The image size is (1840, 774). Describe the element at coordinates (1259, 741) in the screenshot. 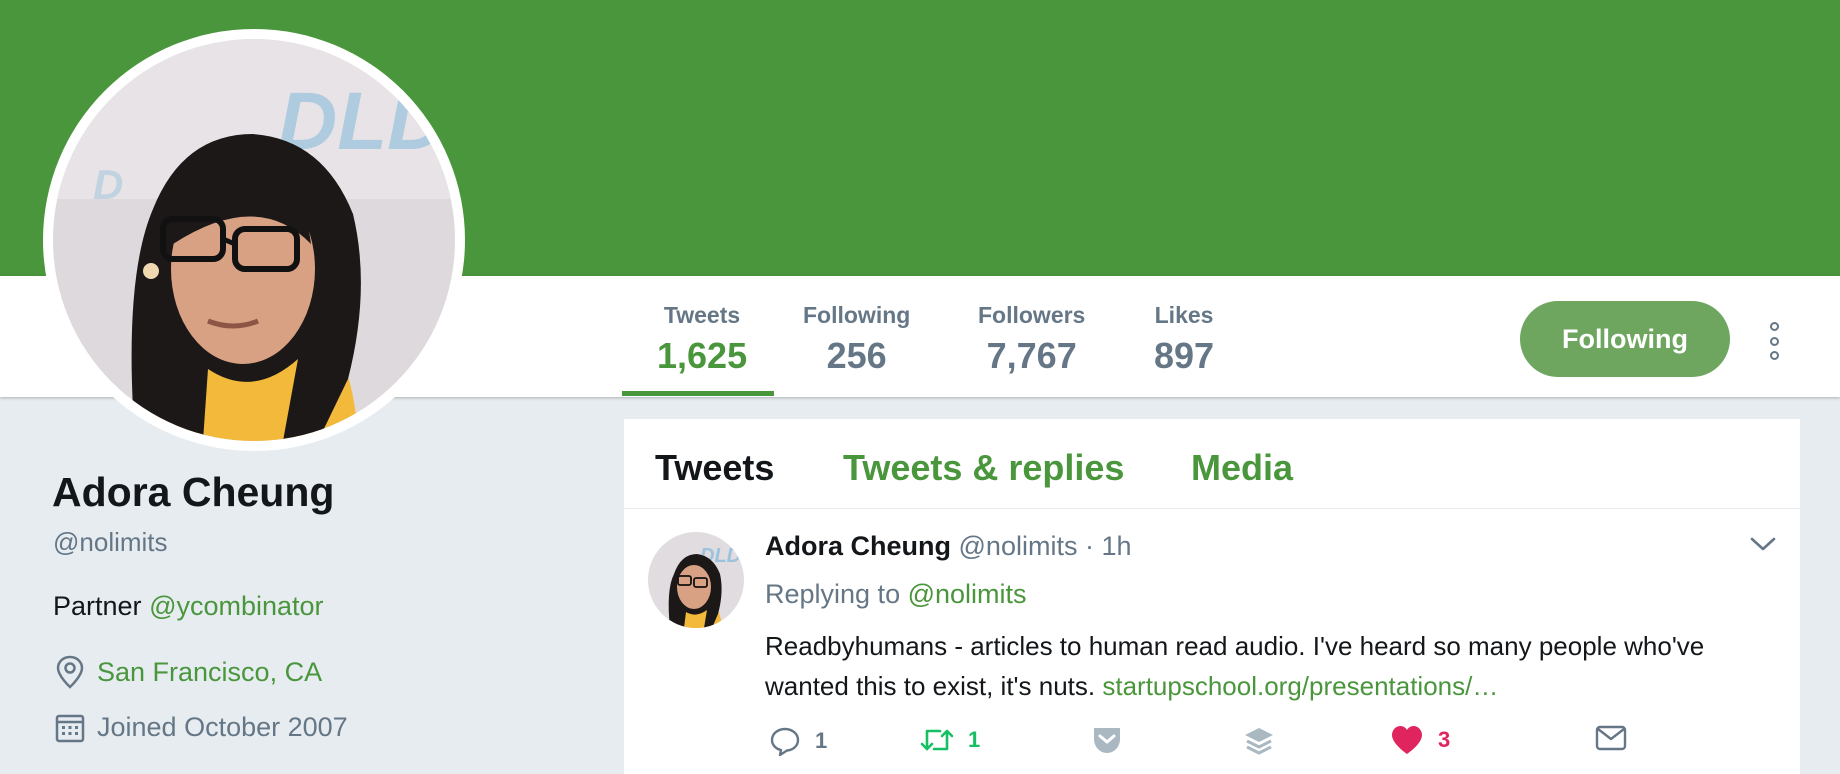

I see `layers-icon` at that location.